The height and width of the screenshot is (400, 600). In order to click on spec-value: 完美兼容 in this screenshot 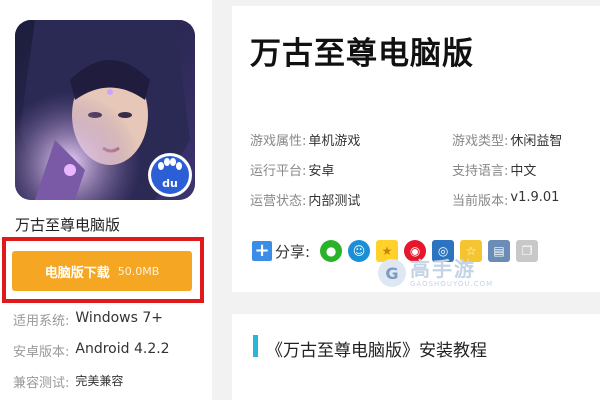, I will do `click(99, 381)`.